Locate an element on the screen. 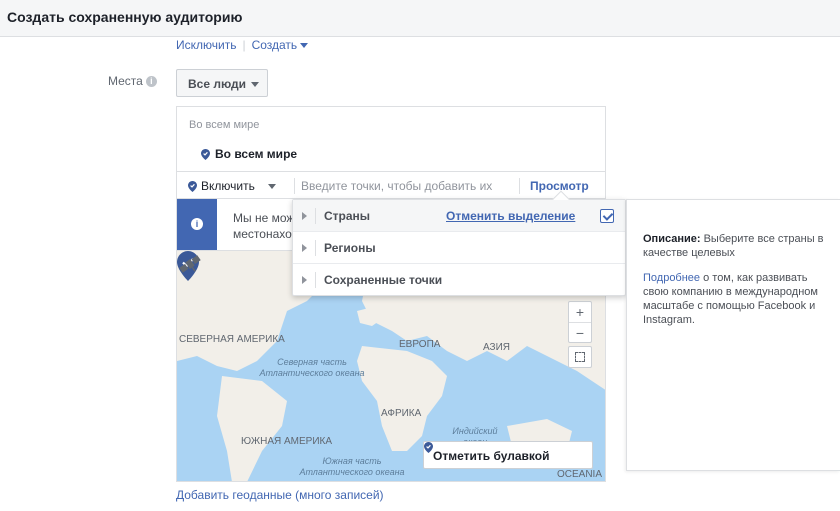 This screenshot has width=840, height=511. dropdown-row-regions: Регионы is located at coordinates (459, 248).